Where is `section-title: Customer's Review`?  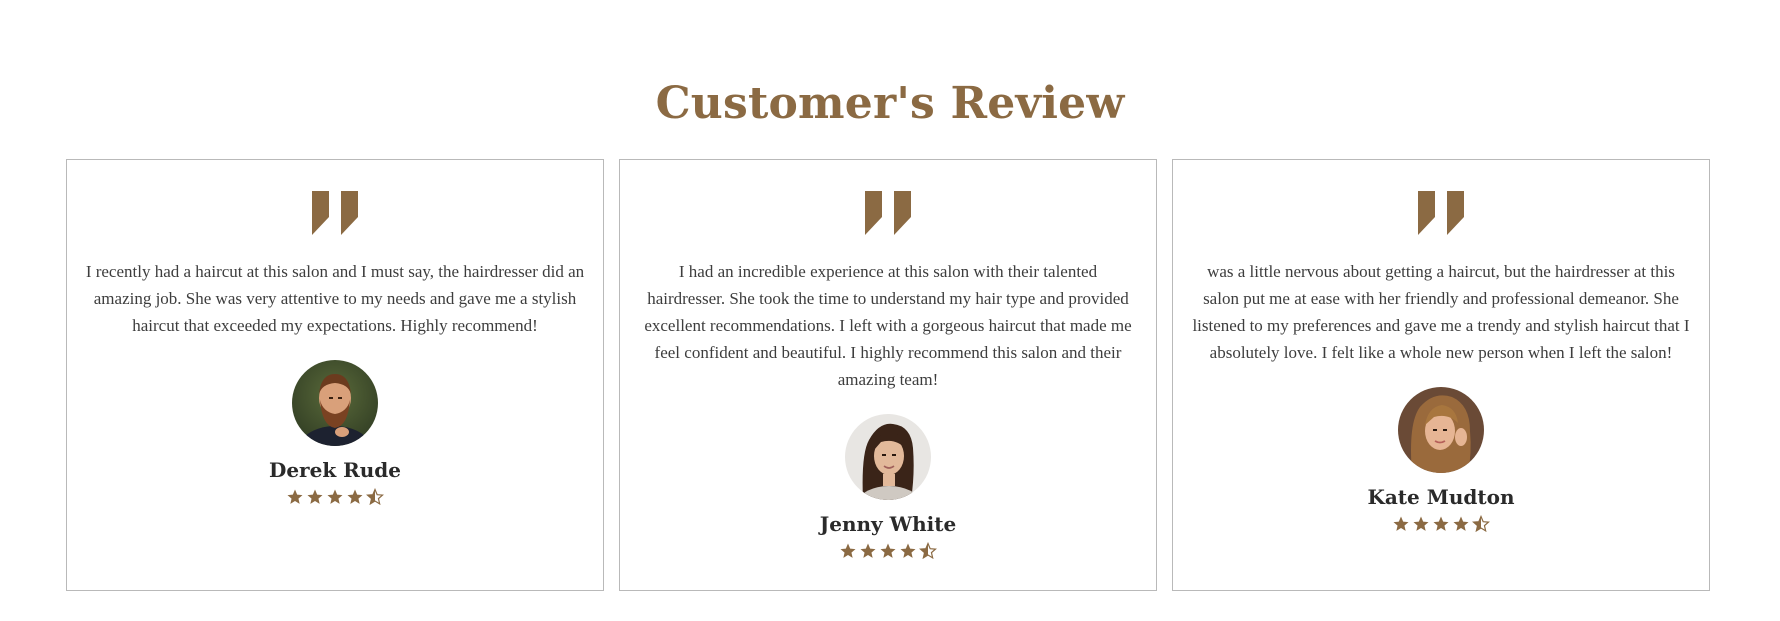 section-title: Customer's Review is located at coordinates (890, 103).